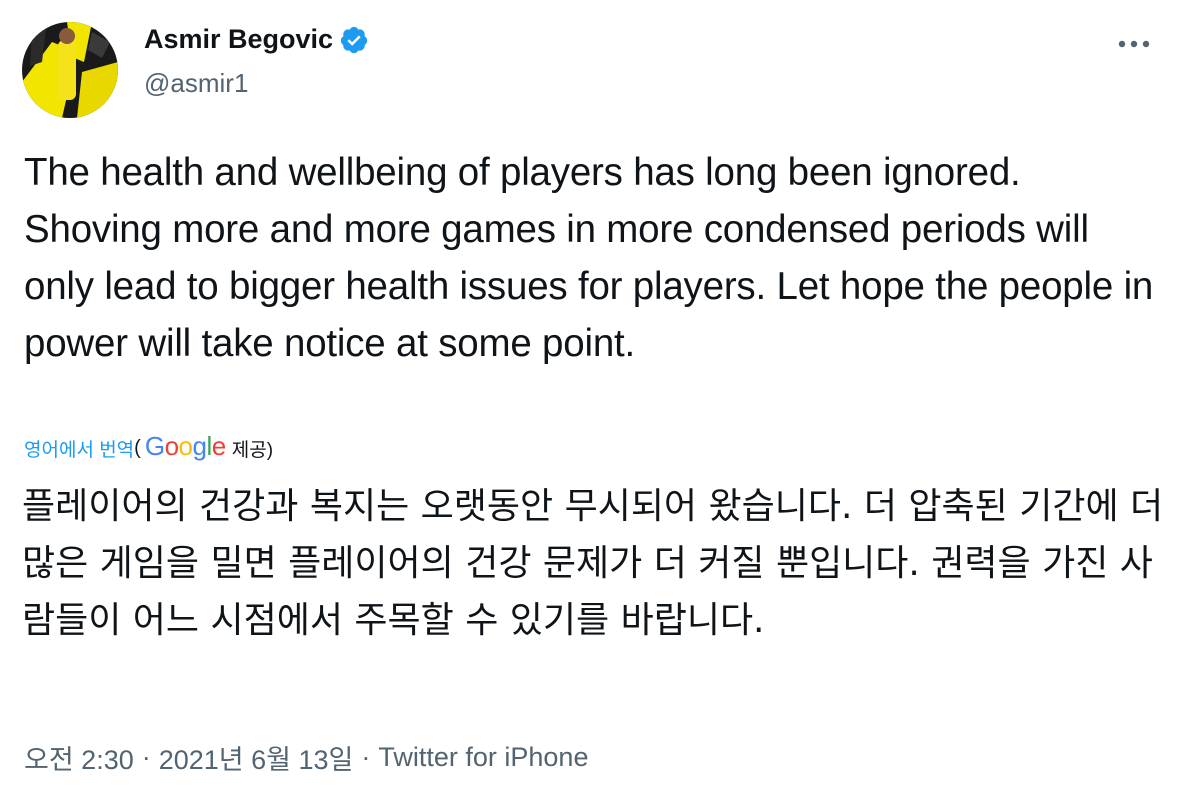 The height and width of the screenshot is (798, 1190). I want to click on avatar-image, so click(70, 70).